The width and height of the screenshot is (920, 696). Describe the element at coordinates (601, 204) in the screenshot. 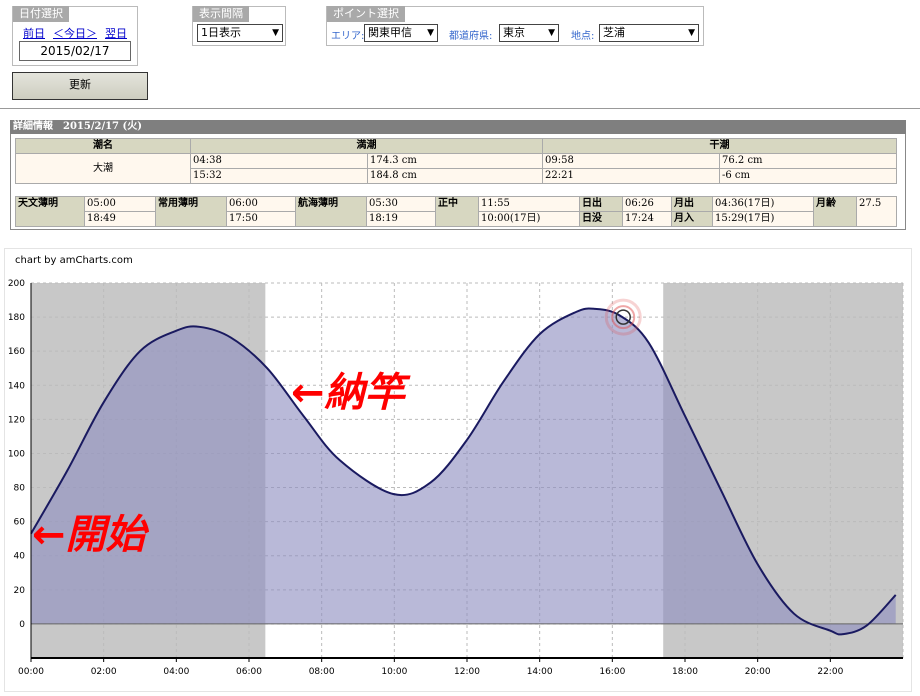

I see `sunrise-label: 日出` at that location.